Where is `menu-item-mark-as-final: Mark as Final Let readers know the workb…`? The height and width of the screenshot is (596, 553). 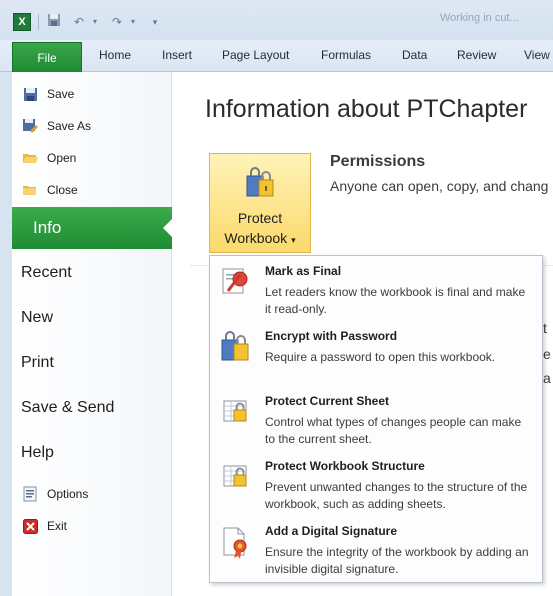
menu-item-mark-as-final: Mark as Final Let readers know the workb… is located at coordinates (376, 287).